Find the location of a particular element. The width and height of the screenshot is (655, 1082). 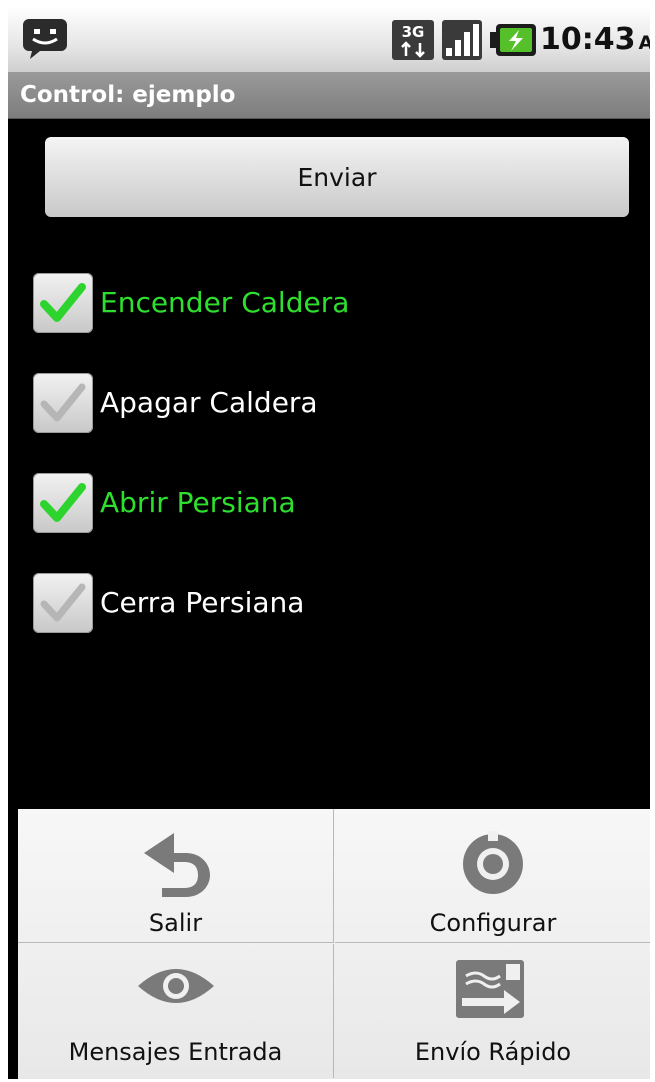

checkbox-row-apagar-caldera: Apagar Caldera is located at coordinates (330, 404).